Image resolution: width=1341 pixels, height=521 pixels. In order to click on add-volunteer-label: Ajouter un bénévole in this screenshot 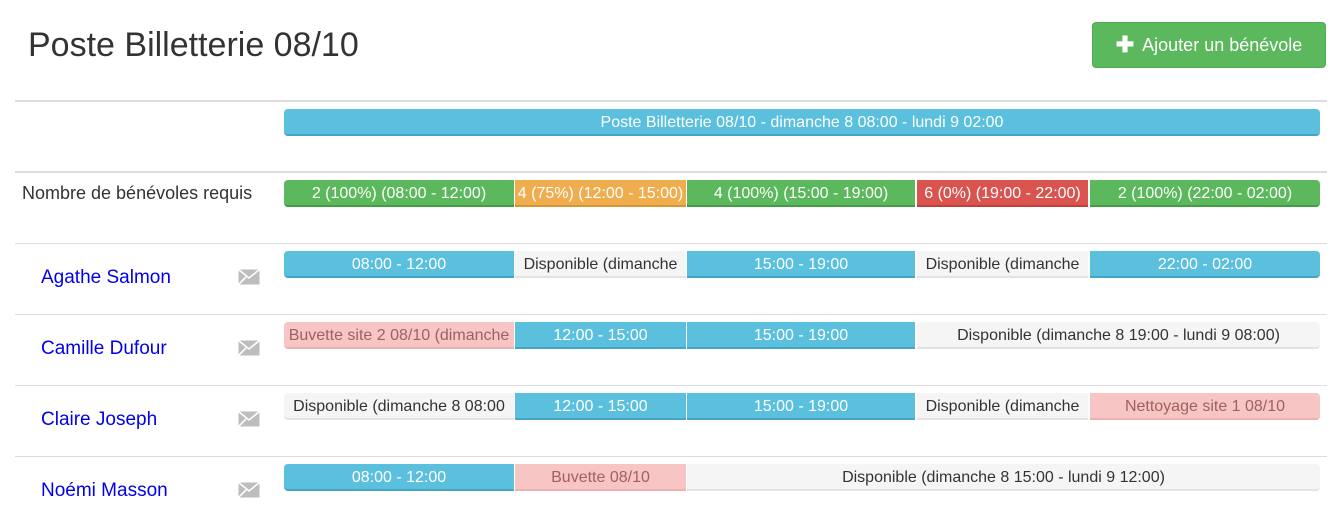, I will do `click(1222, 44)`.